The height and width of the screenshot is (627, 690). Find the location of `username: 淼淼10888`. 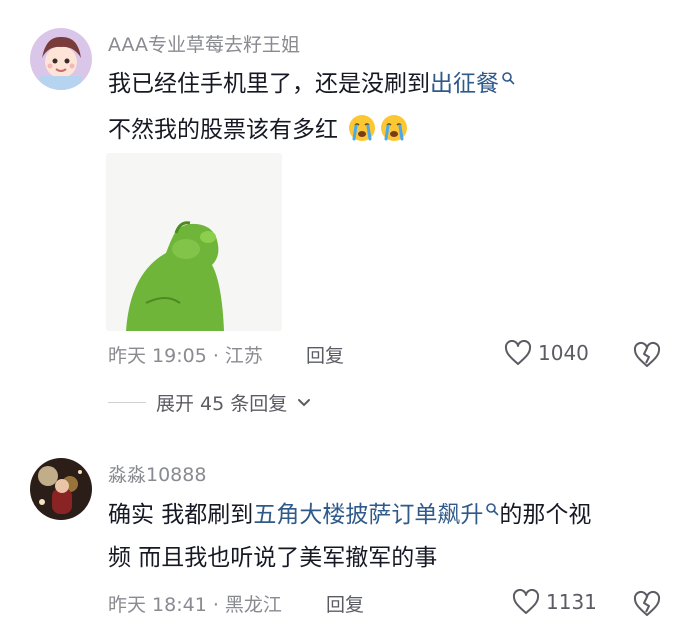

username: 淼淼10888 is located at coordinates (157, 473).